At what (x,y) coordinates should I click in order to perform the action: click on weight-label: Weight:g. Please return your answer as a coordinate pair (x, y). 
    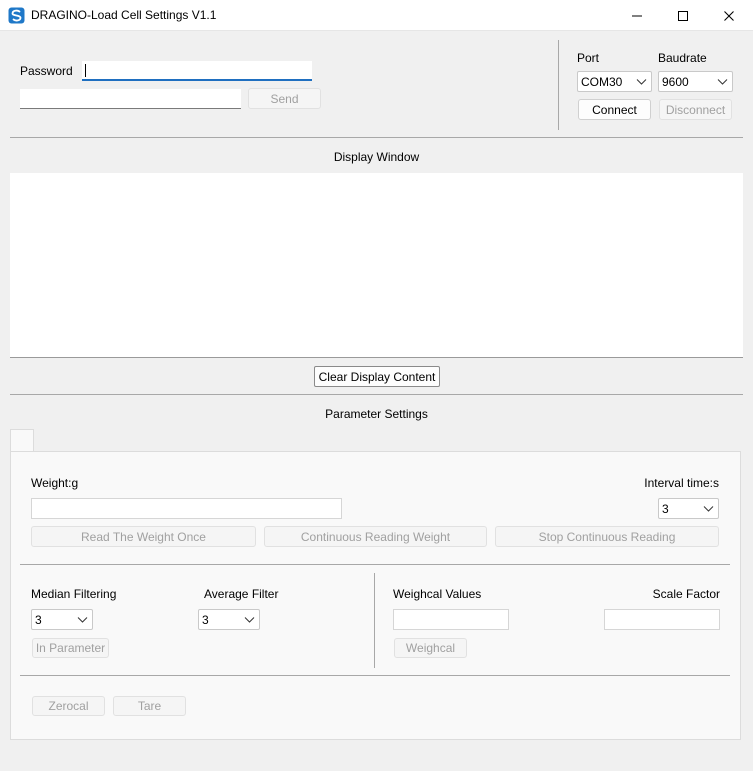
    Looking at the image, I should click on (55, 483).